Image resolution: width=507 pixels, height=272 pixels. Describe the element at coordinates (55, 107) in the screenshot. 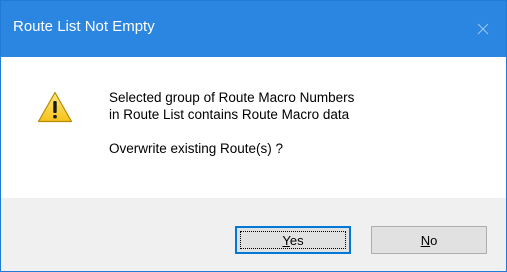

I see `warning-icon` at that location.